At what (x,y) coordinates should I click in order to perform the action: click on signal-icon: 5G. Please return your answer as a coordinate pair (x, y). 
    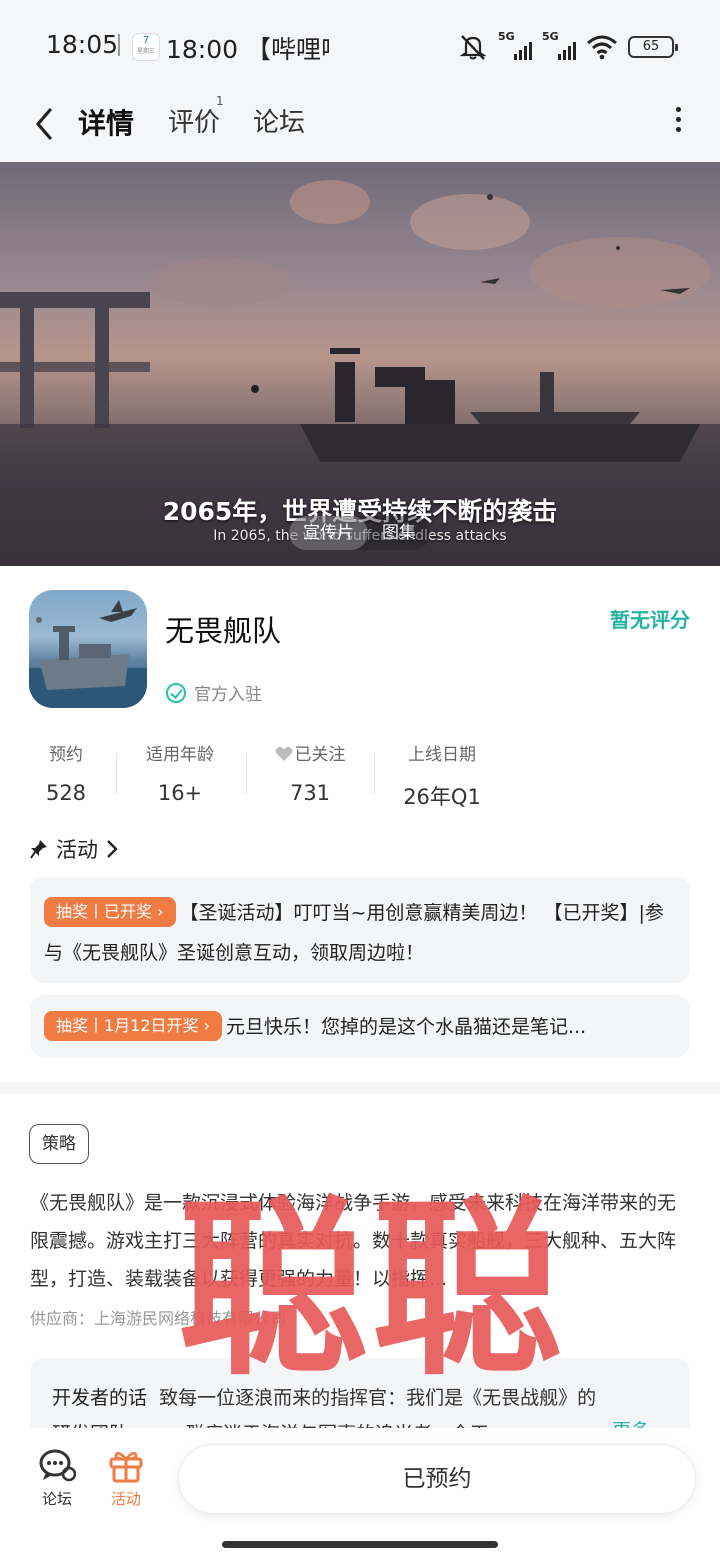
    Looking at the image, I should click on (515, 45).